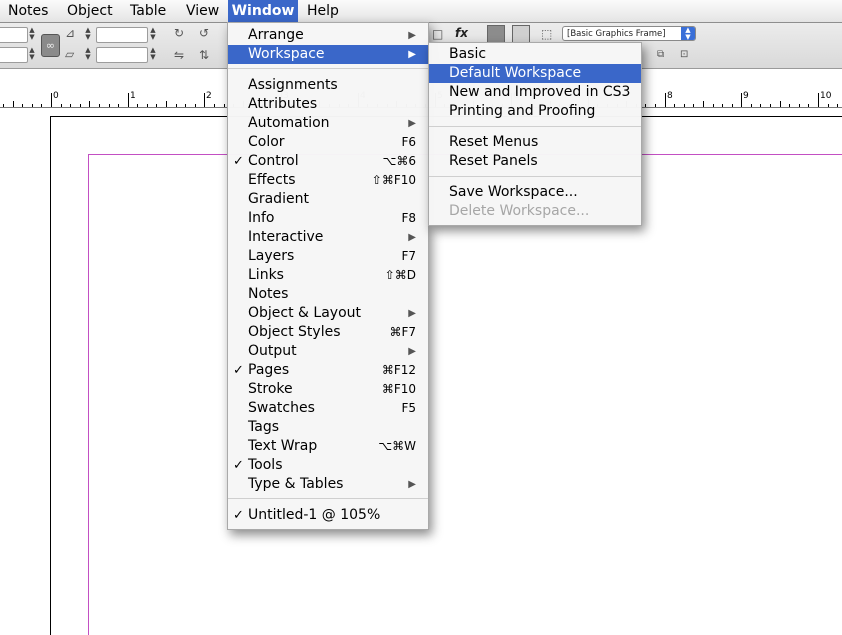 The height and width of the screenshot is (635, 842). What do you see at coordinates (286, 237) in the screenshot?
I see `menu-item-label: Interactive` at bounding box center [286, 237].